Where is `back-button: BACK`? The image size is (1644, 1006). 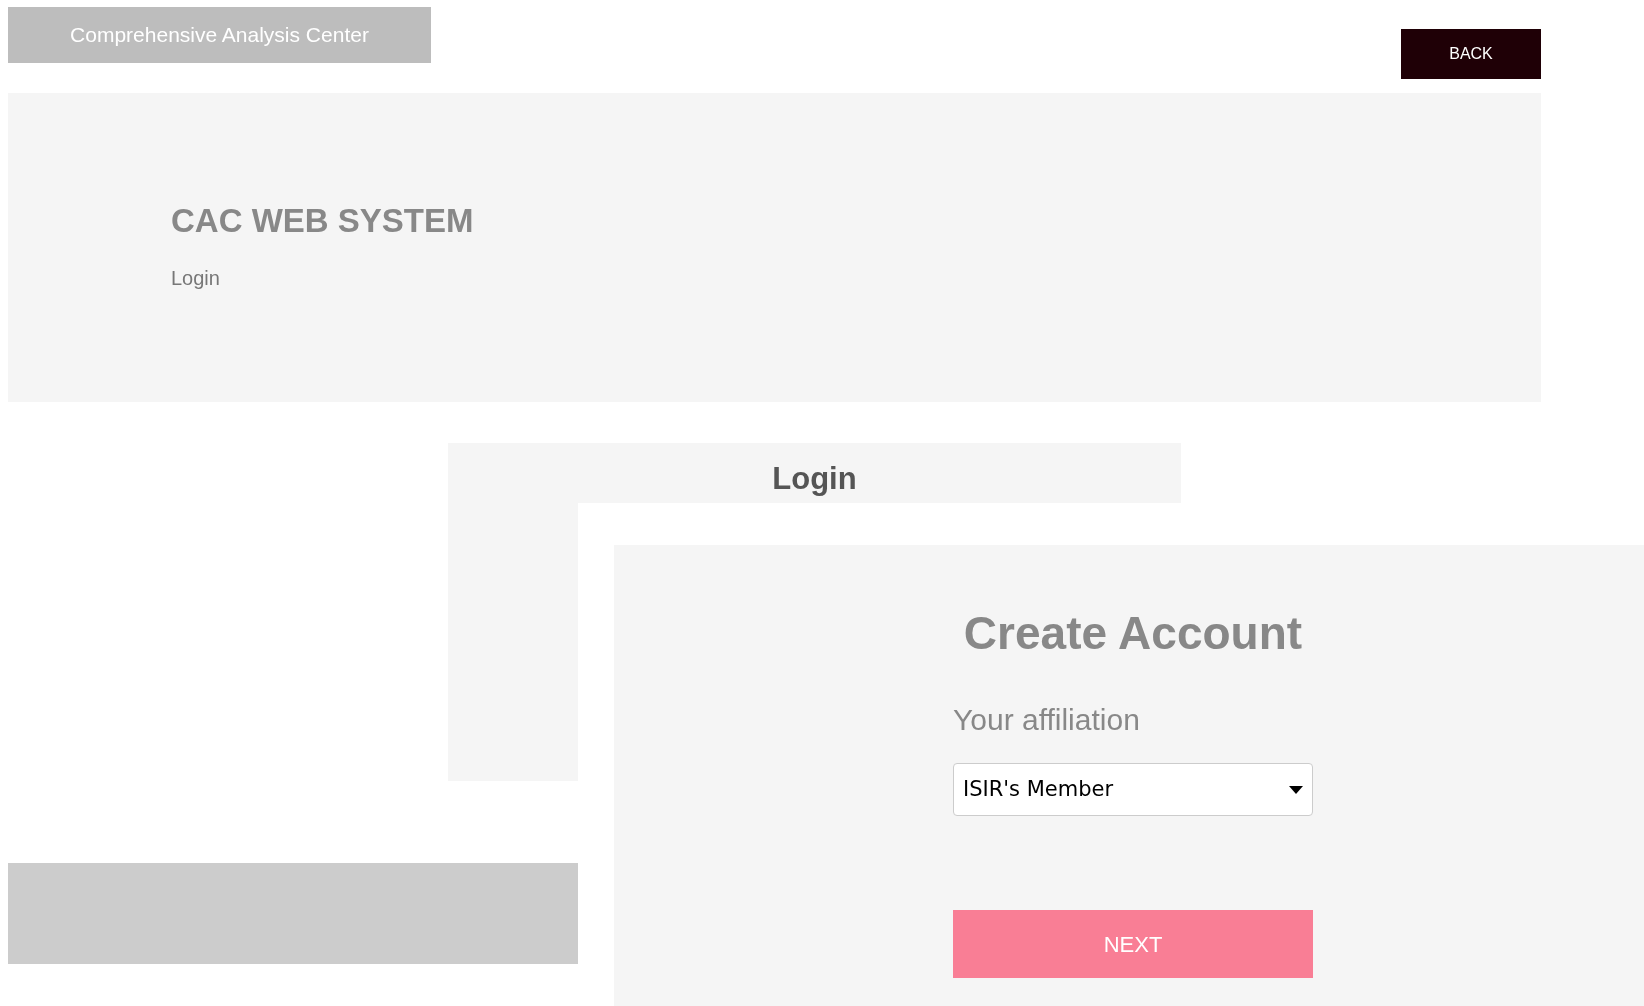 back-button: BACK is located at coordinates (1471, 54).